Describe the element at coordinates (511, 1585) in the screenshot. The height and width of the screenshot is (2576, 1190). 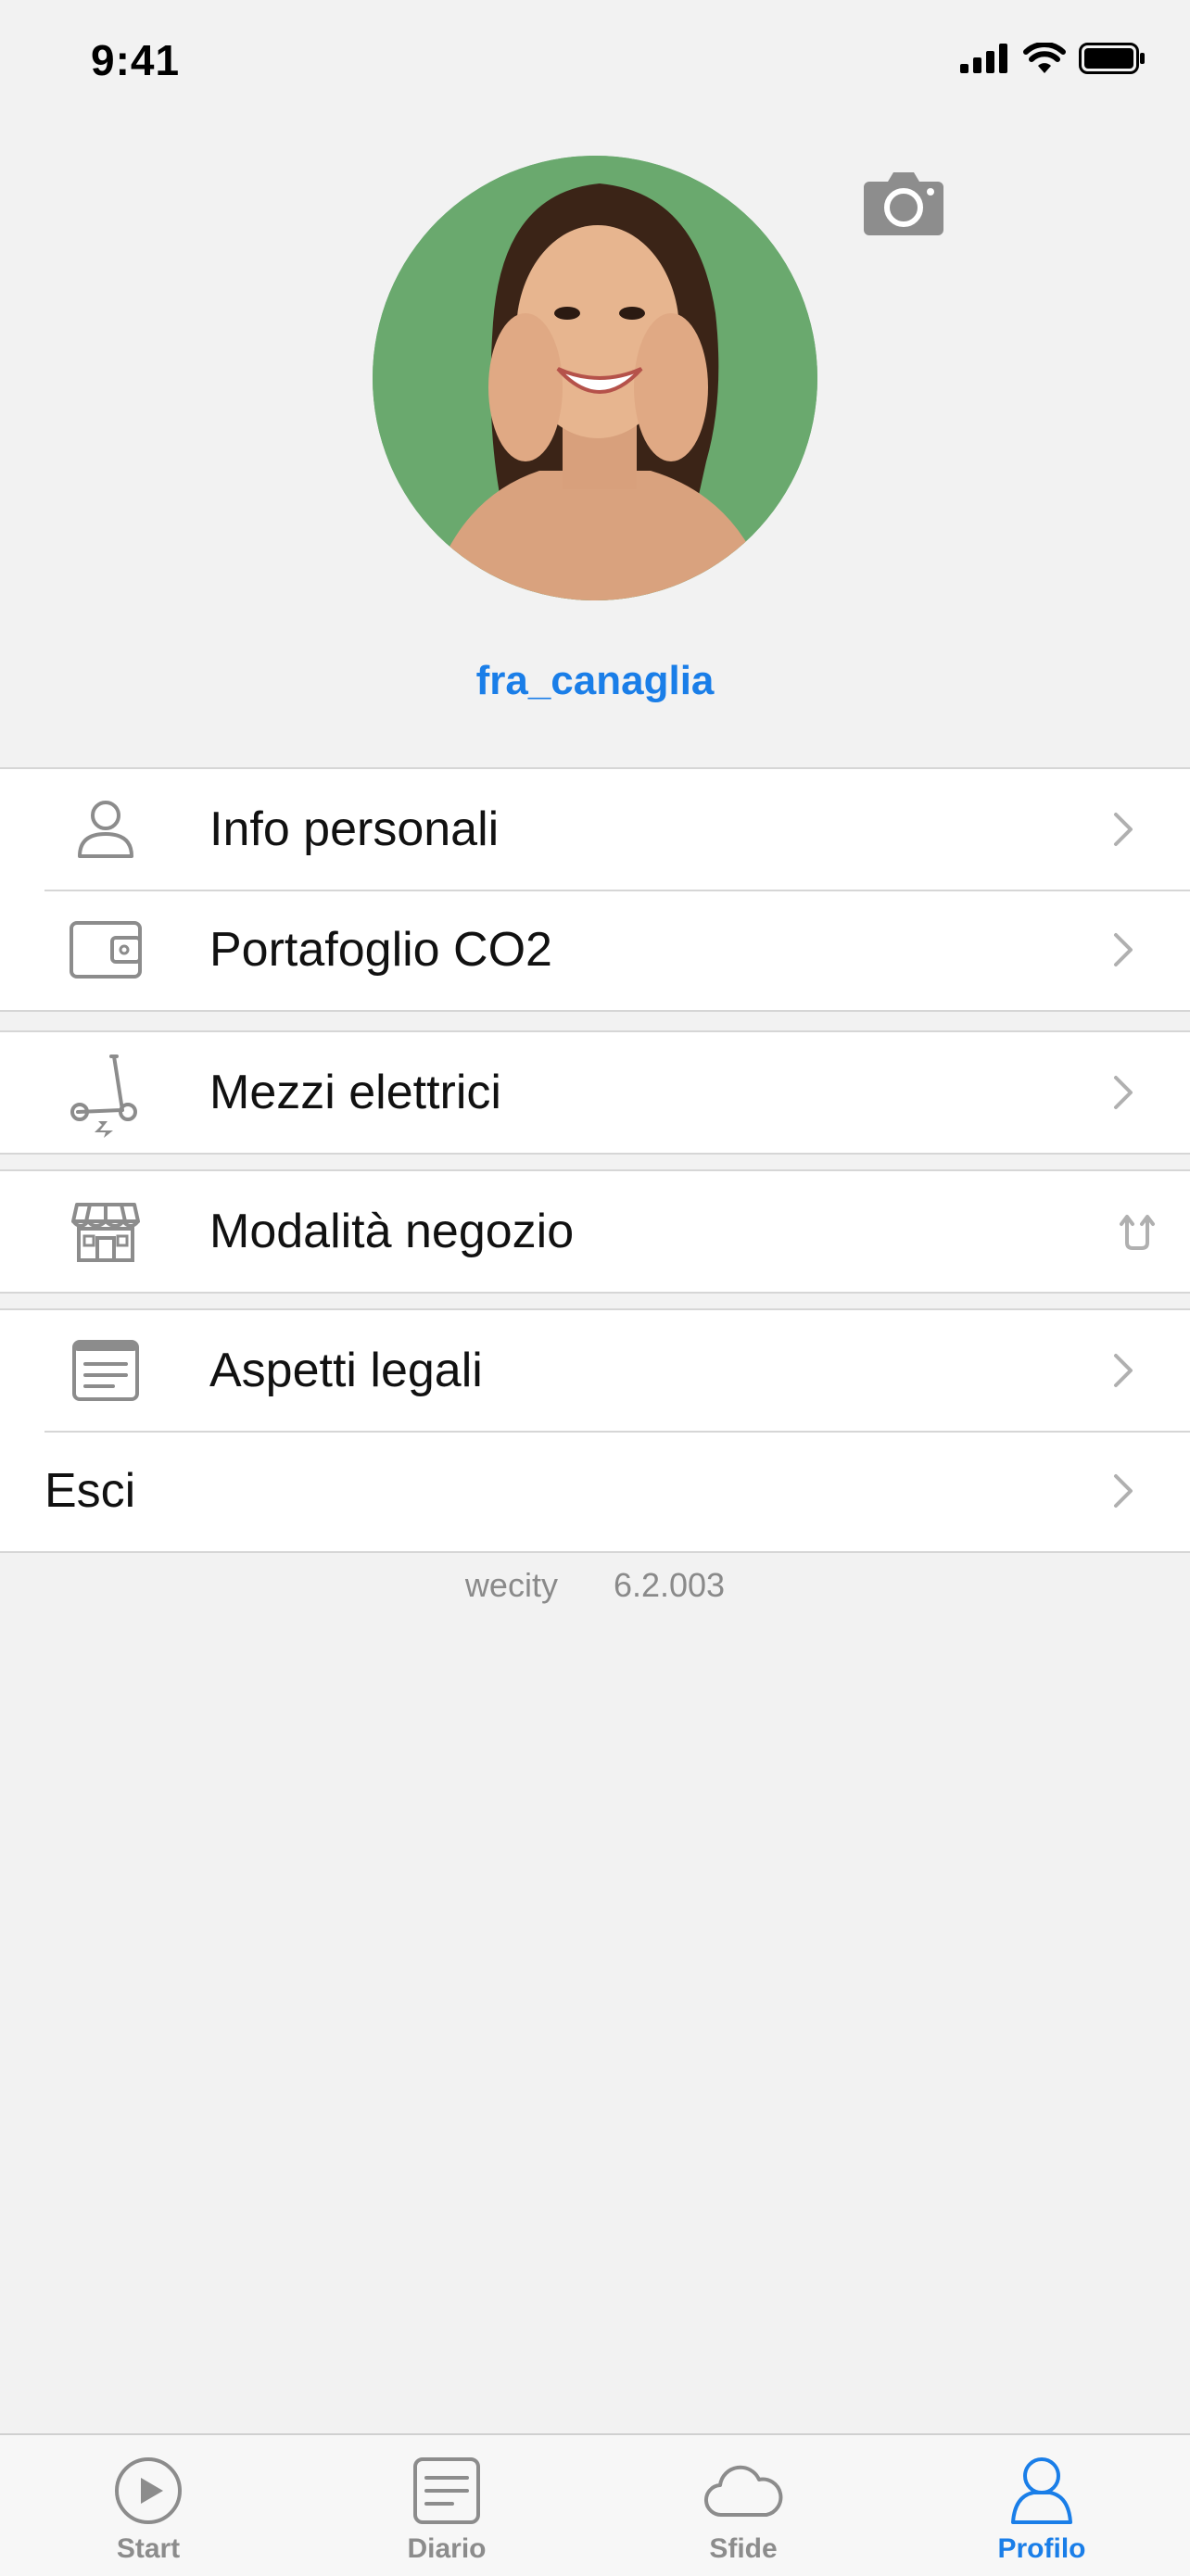
I see `app-name: wecity` at that location.